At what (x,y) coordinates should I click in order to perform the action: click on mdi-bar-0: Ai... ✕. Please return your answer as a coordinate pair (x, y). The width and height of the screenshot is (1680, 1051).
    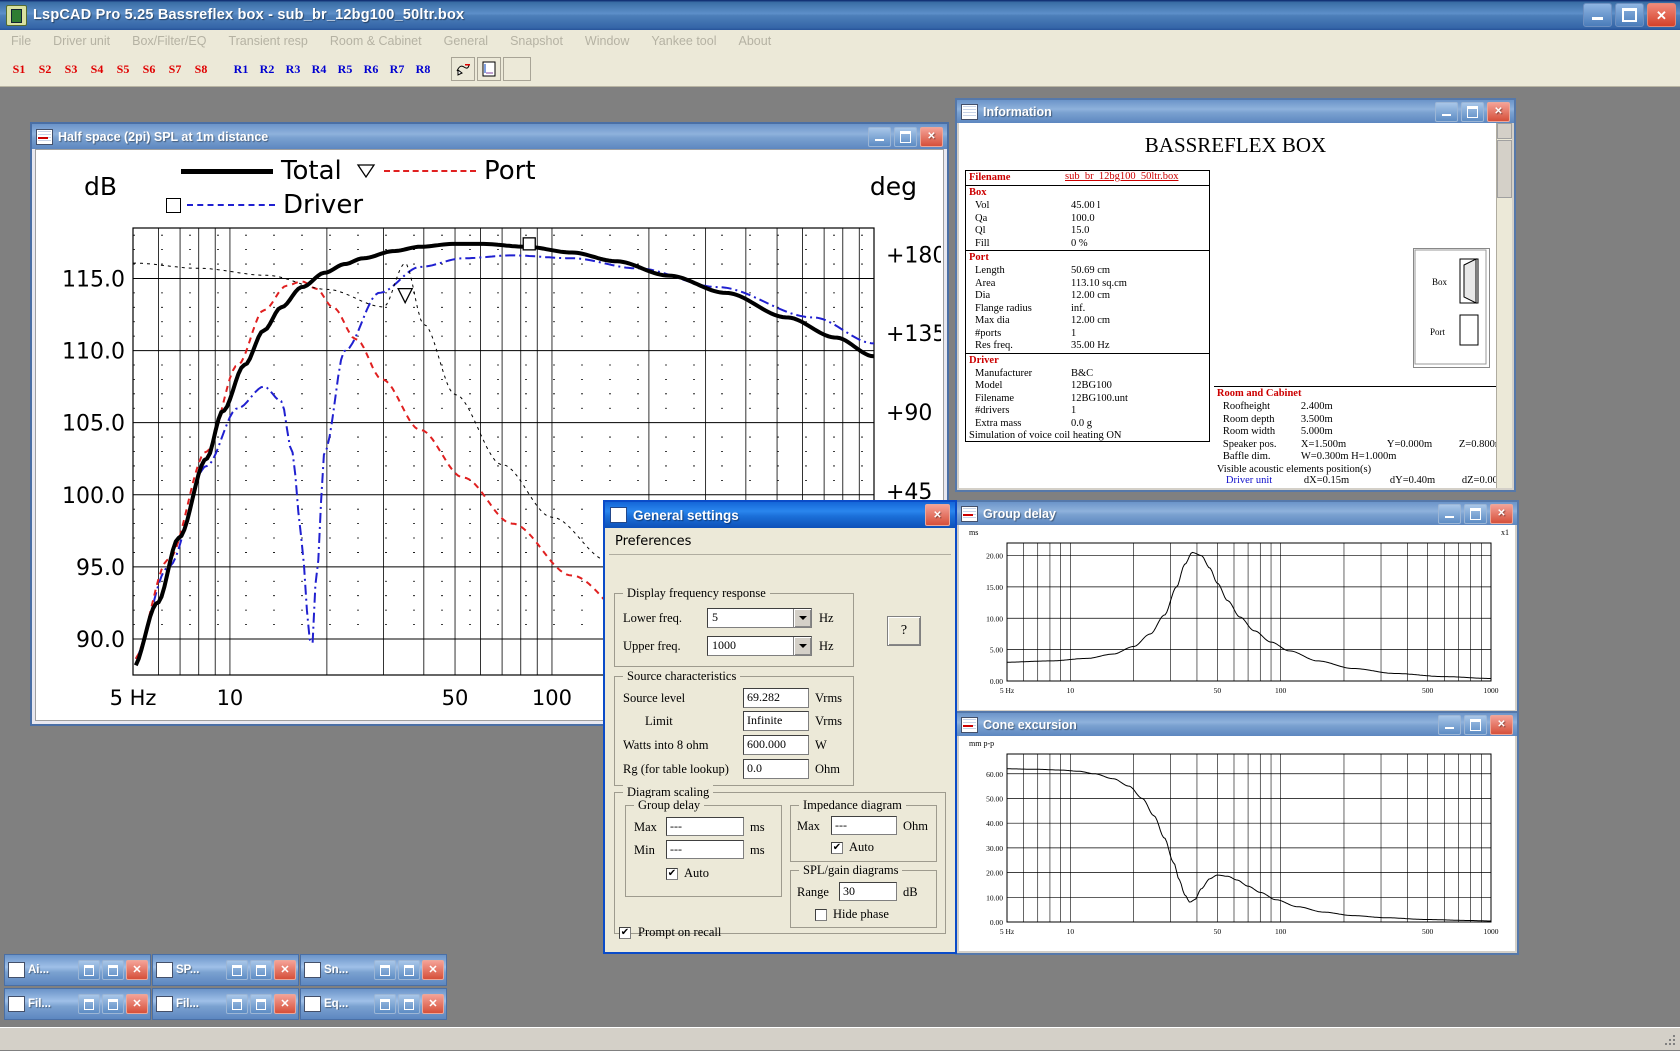
    Looking at the image, I should click on (77, 970).